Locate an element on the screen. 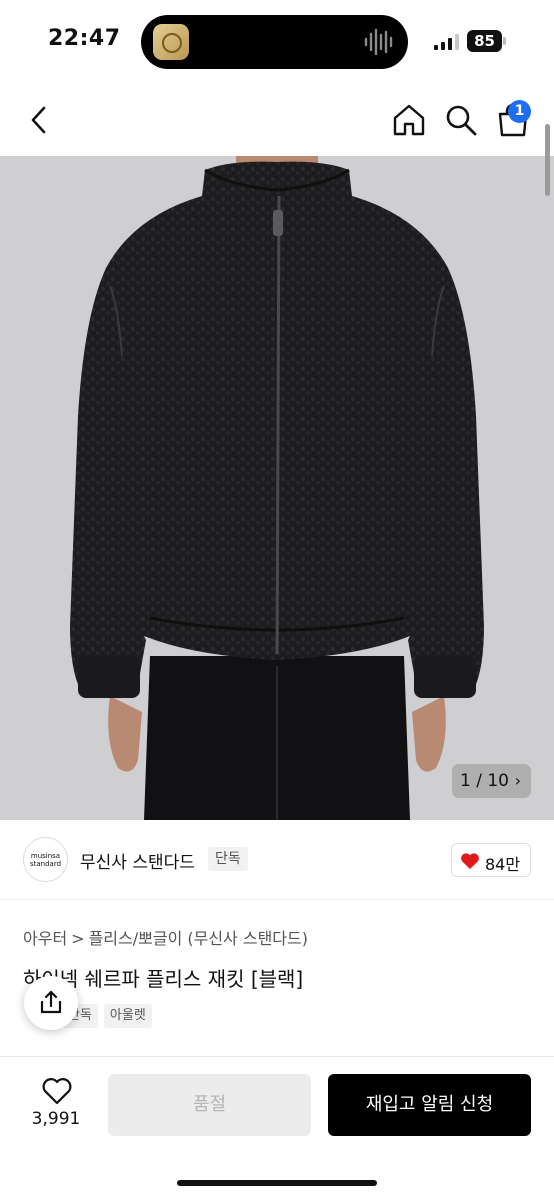 This screenshot has height=1200, width=554. brand-logo: musinsa standard is located at coordinates (45, 859).